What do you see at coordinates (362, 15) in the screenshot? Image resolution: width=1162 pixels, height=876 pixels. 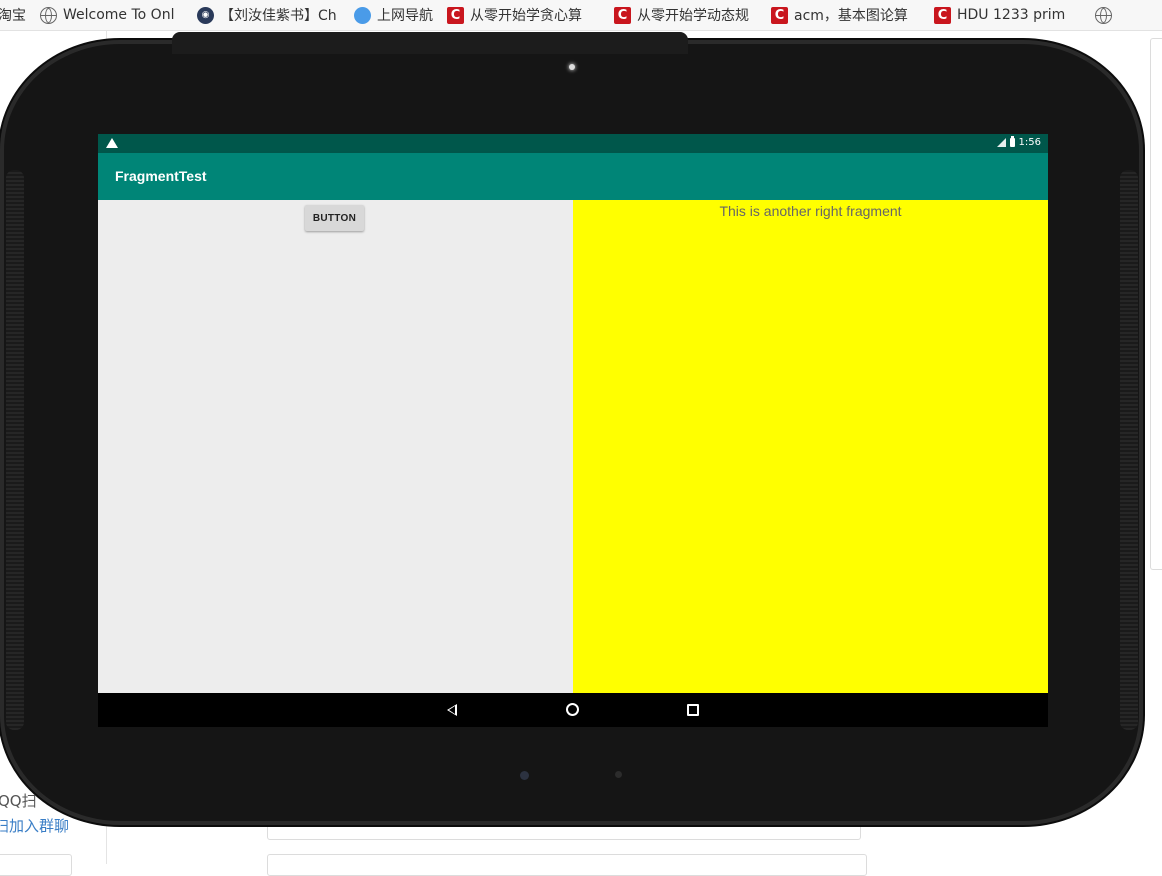 I see `qq-browser-icon` at bounding box center [362, 15].